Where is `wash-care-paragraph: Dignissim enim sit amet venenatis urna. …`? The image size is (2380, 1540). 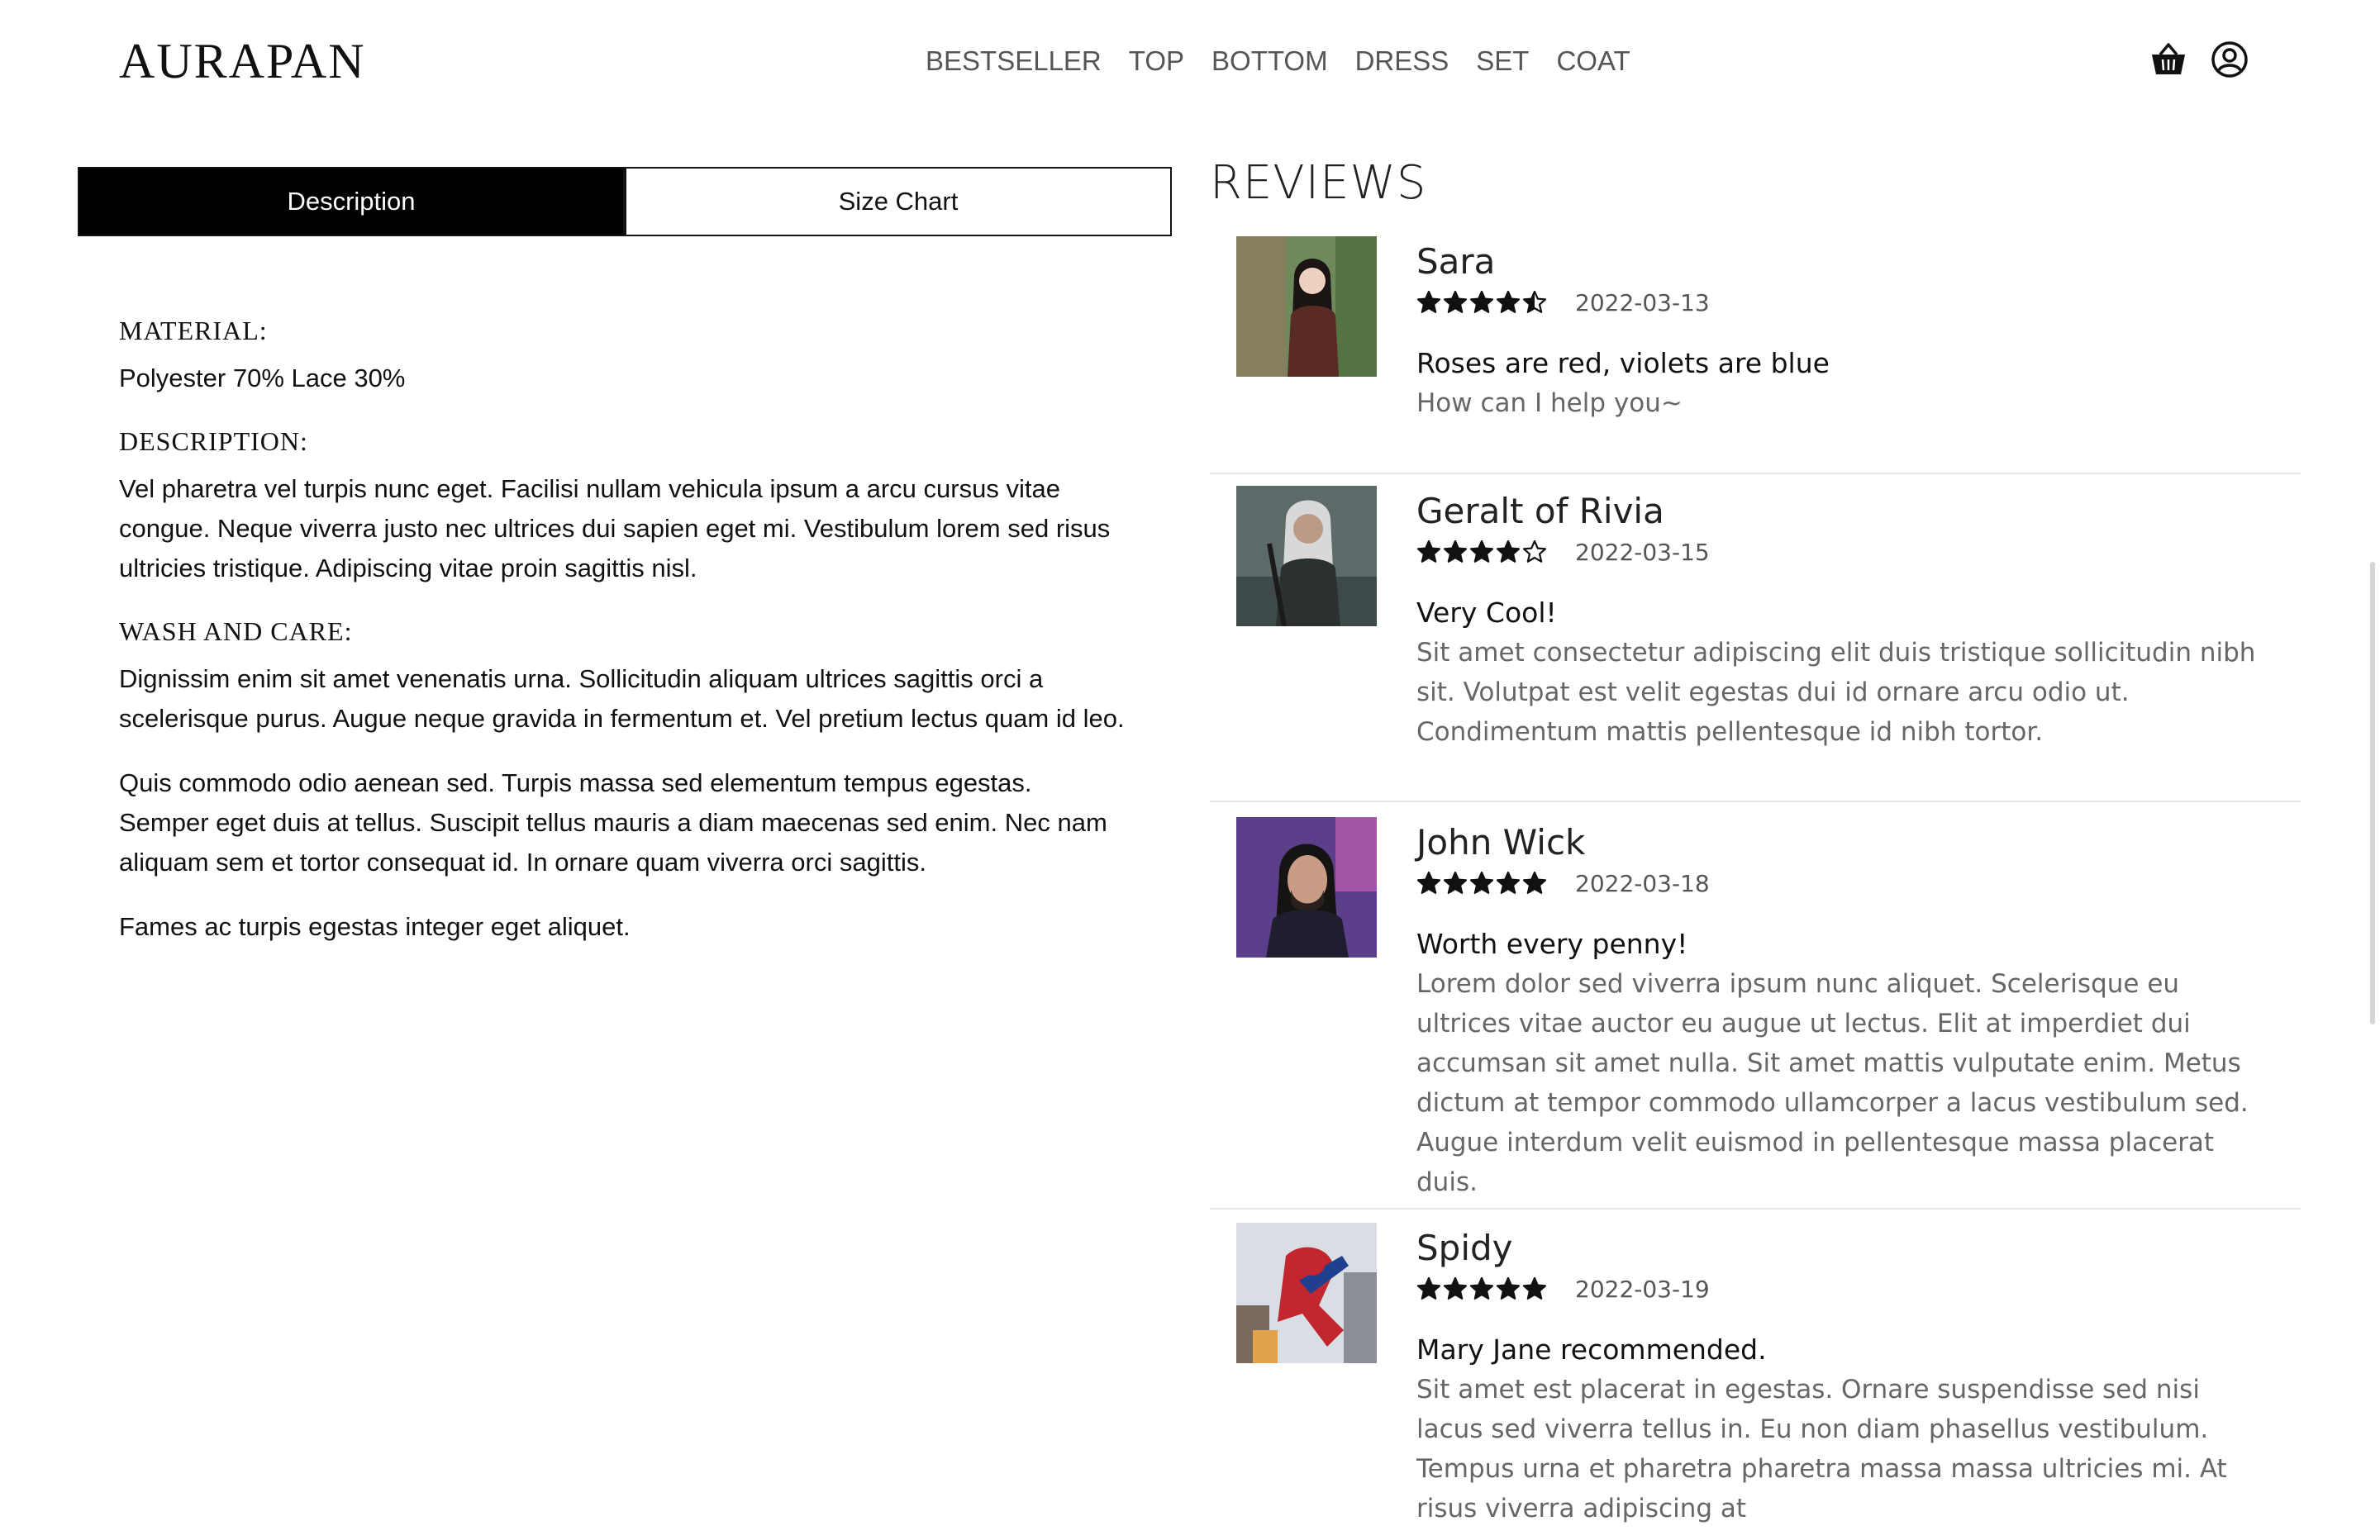
wash-care-paragraph: Dignissim enim sit amet venenatis urna. … is located at coordinates (622, 698).